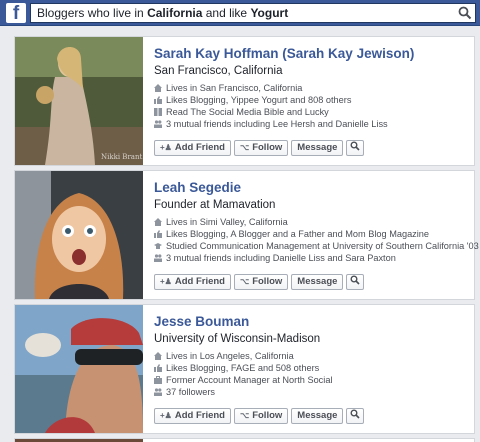 The height and width of the screenshot is (442, 480). Describe the element at coordinates (158, 392) in the screenshot. I see `followers-icon` at that location.